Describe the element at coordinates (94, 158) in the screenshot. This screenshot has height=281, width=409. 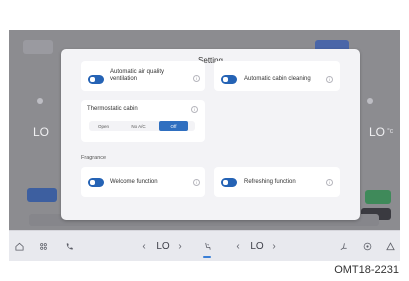
I see `fragrance-section-label: Fragrance` at that location.